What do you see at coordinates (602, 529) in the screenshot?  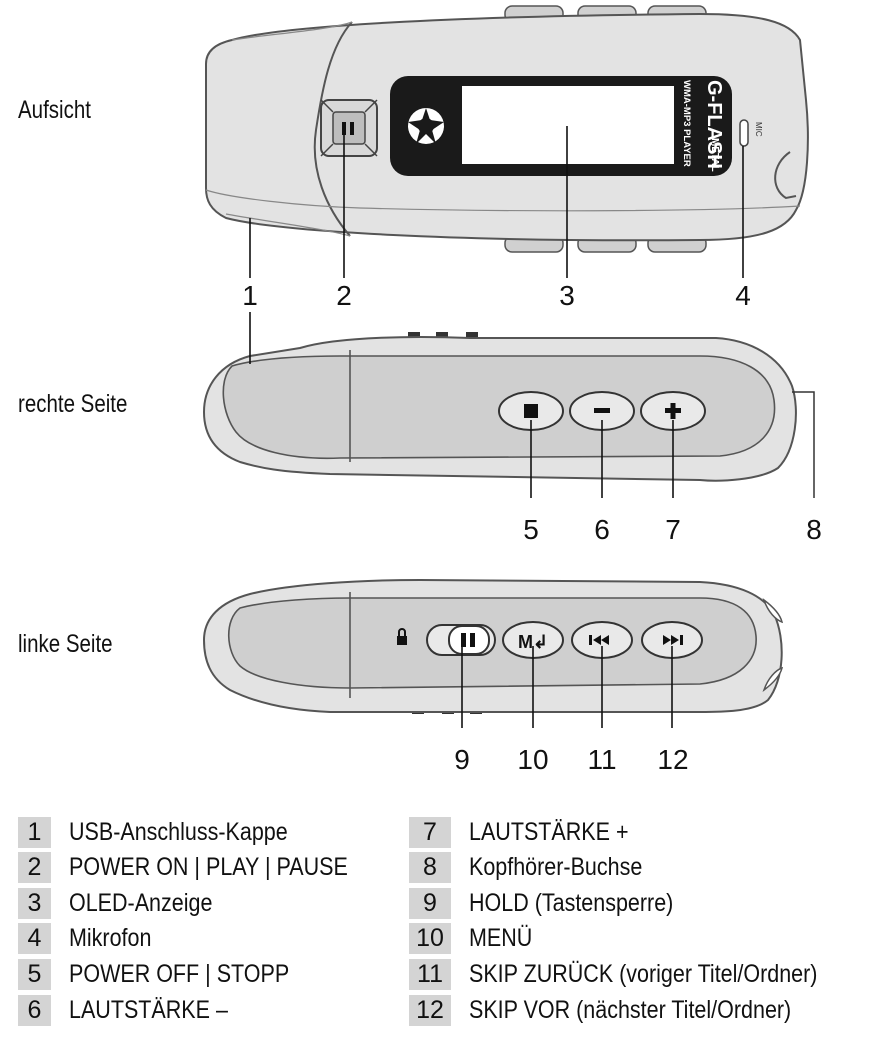 I see `callout-6: 6` at bounding box center [602, 529].